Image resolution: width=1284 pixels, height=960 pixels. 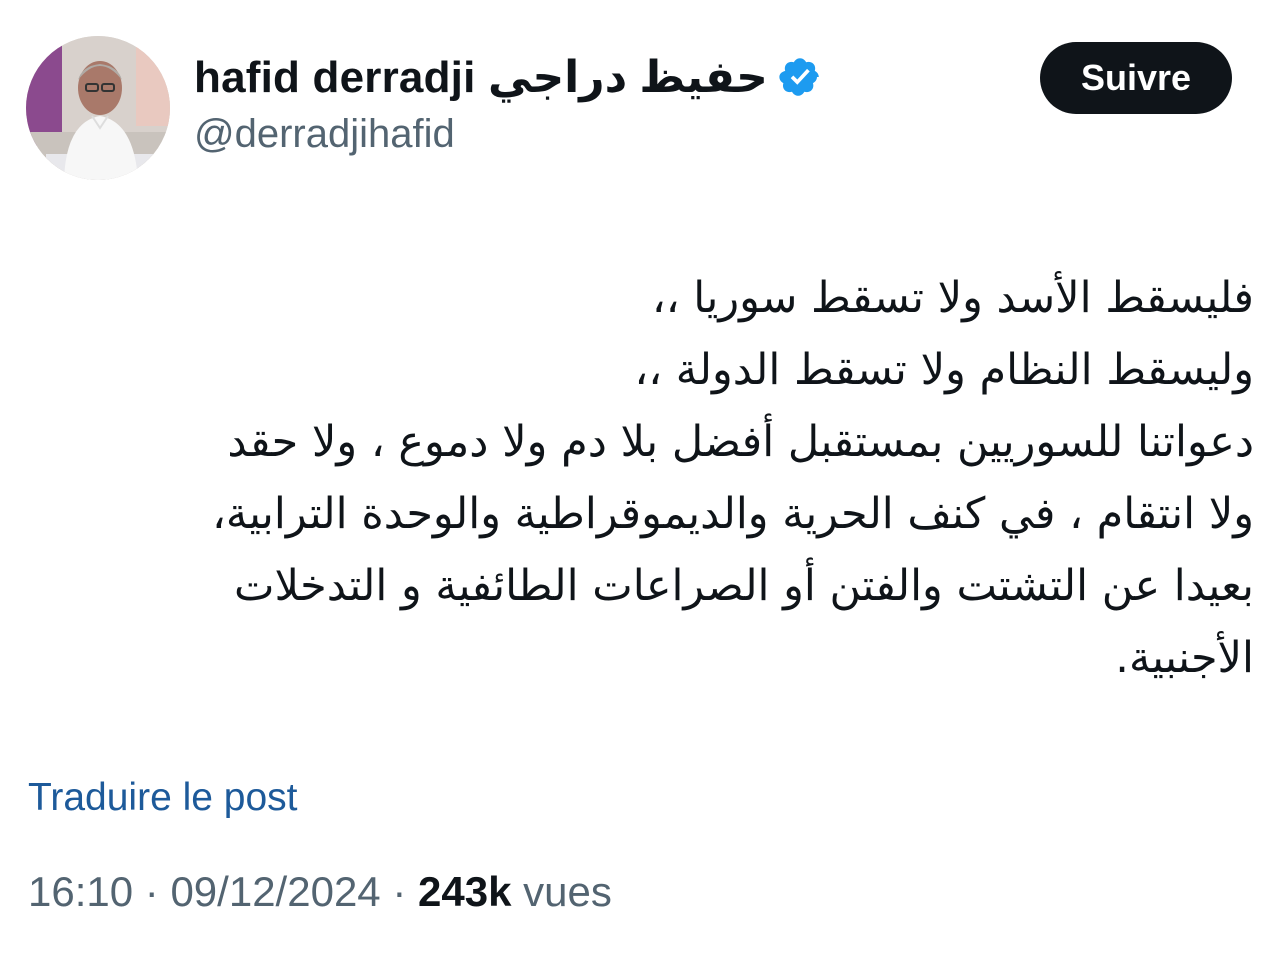 I want to click on avatar-photo, so click(x=98, y=108).